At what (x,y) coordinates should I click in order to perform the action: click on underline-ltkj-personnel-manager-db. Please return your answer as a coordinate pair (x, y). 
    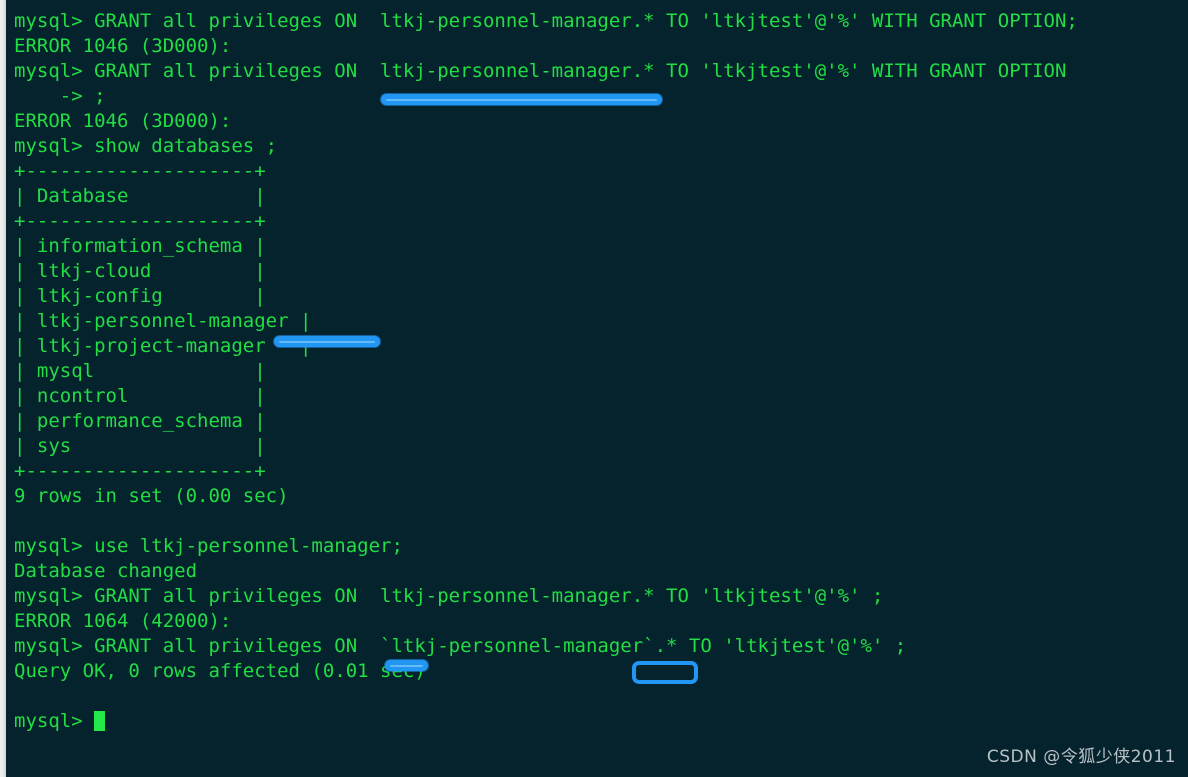
    Looking at the image, I should click on (327, 341).